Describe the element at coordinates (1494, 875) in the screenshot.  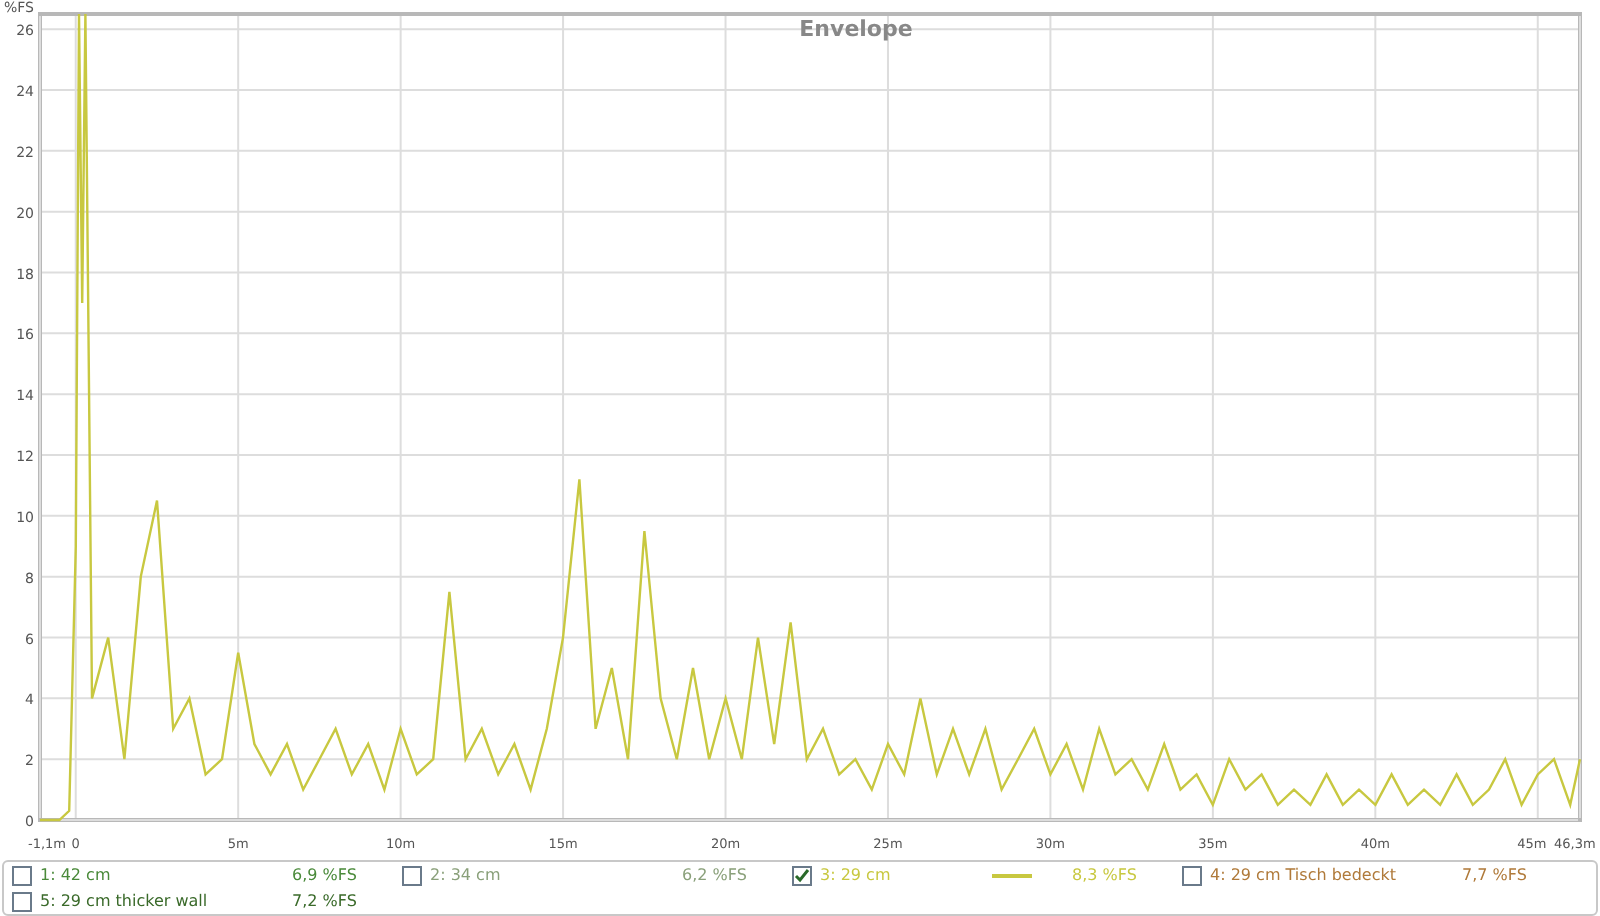
I see `legend-value: 7,7 %FS` at that location.